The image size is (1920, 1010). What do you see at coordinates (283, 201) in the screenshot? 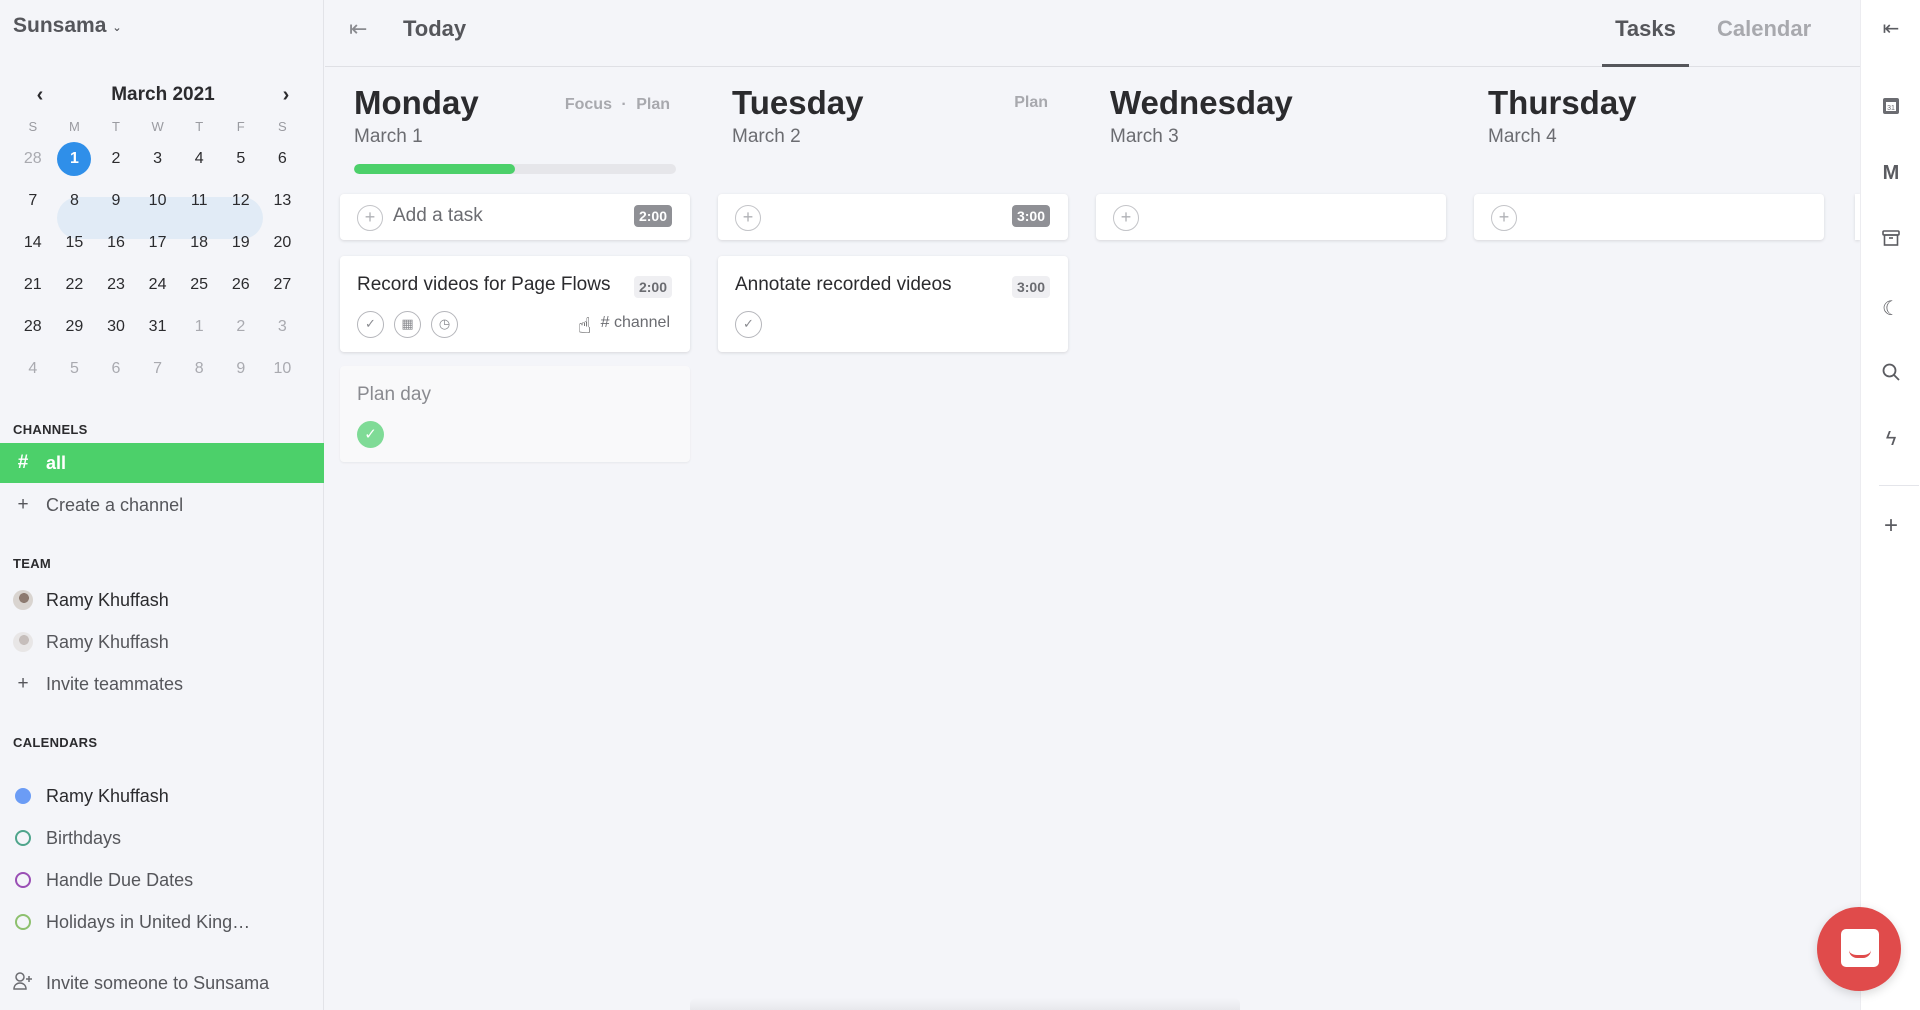
I see `calendar-day: 13` at bounding box center [283, 201].